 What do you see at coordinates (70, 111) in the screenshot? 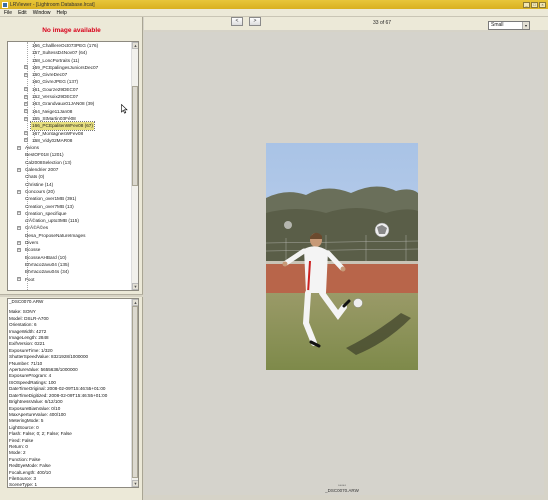
I see `tree-item: +164_Neige11Jan08` at bounding box center [70, 111].